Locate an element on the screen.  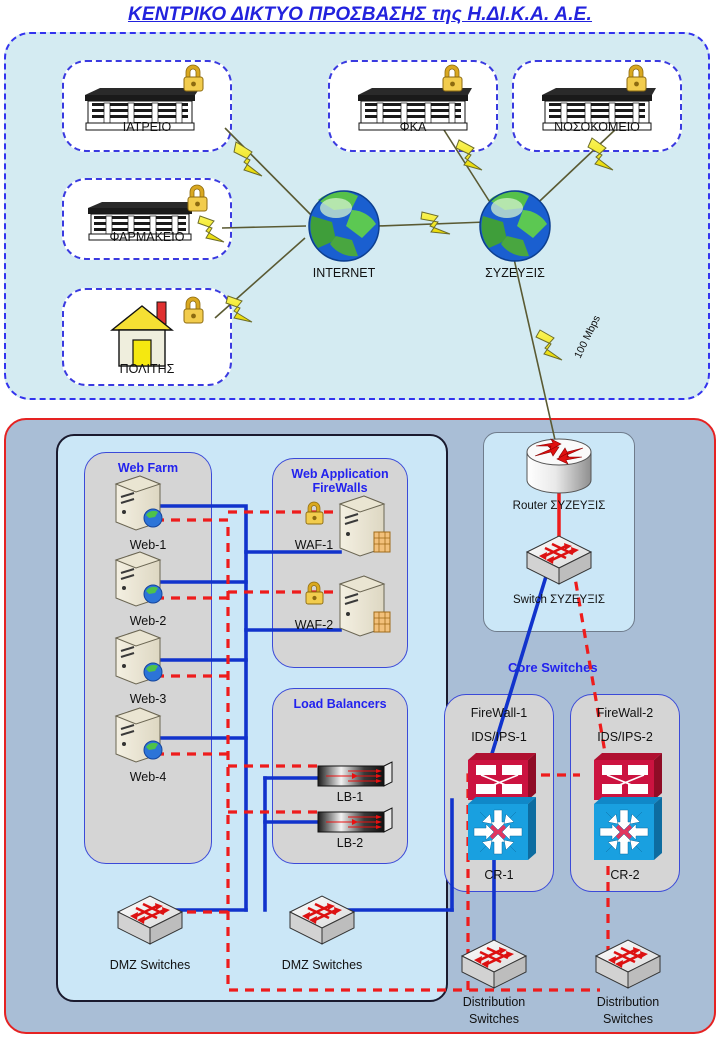
globe-icon-suzeuxis is located at coordinates (515, 226).